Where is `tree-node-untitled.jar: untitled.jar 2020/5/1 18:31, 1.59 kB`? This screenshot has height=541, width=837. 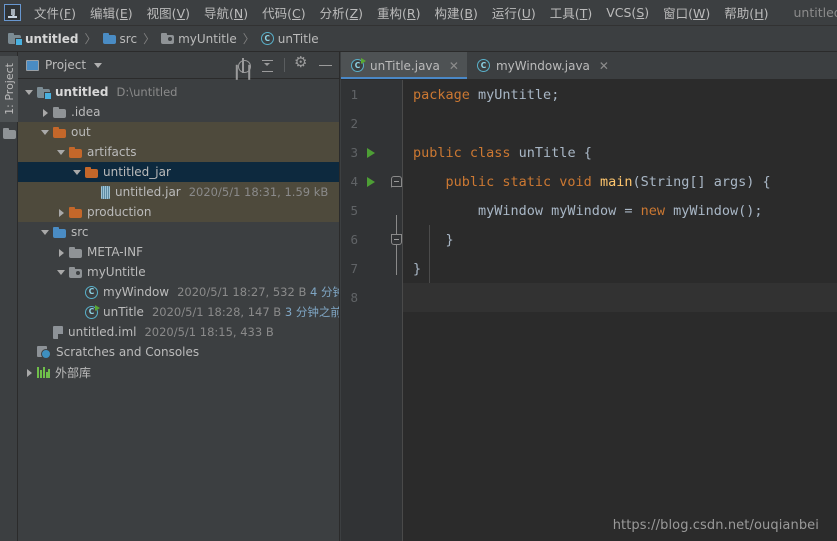 tree-node-untitled.jar: untitled.jar 2020/5/1 18:31, 1.59 kB is located at coordinates (178, 192).